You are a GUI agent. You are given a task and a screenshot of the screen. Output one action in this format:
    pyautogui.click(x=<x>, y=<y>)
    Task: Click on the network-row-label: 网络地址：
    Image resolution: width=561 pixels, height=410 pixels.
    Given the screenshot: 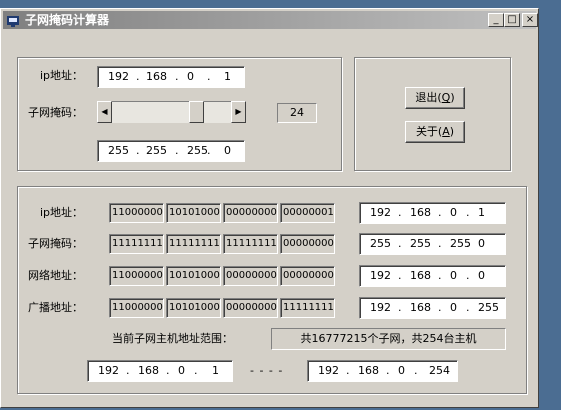 What is the action you would take?
    pyautogui.click(x=55, y=275)
    